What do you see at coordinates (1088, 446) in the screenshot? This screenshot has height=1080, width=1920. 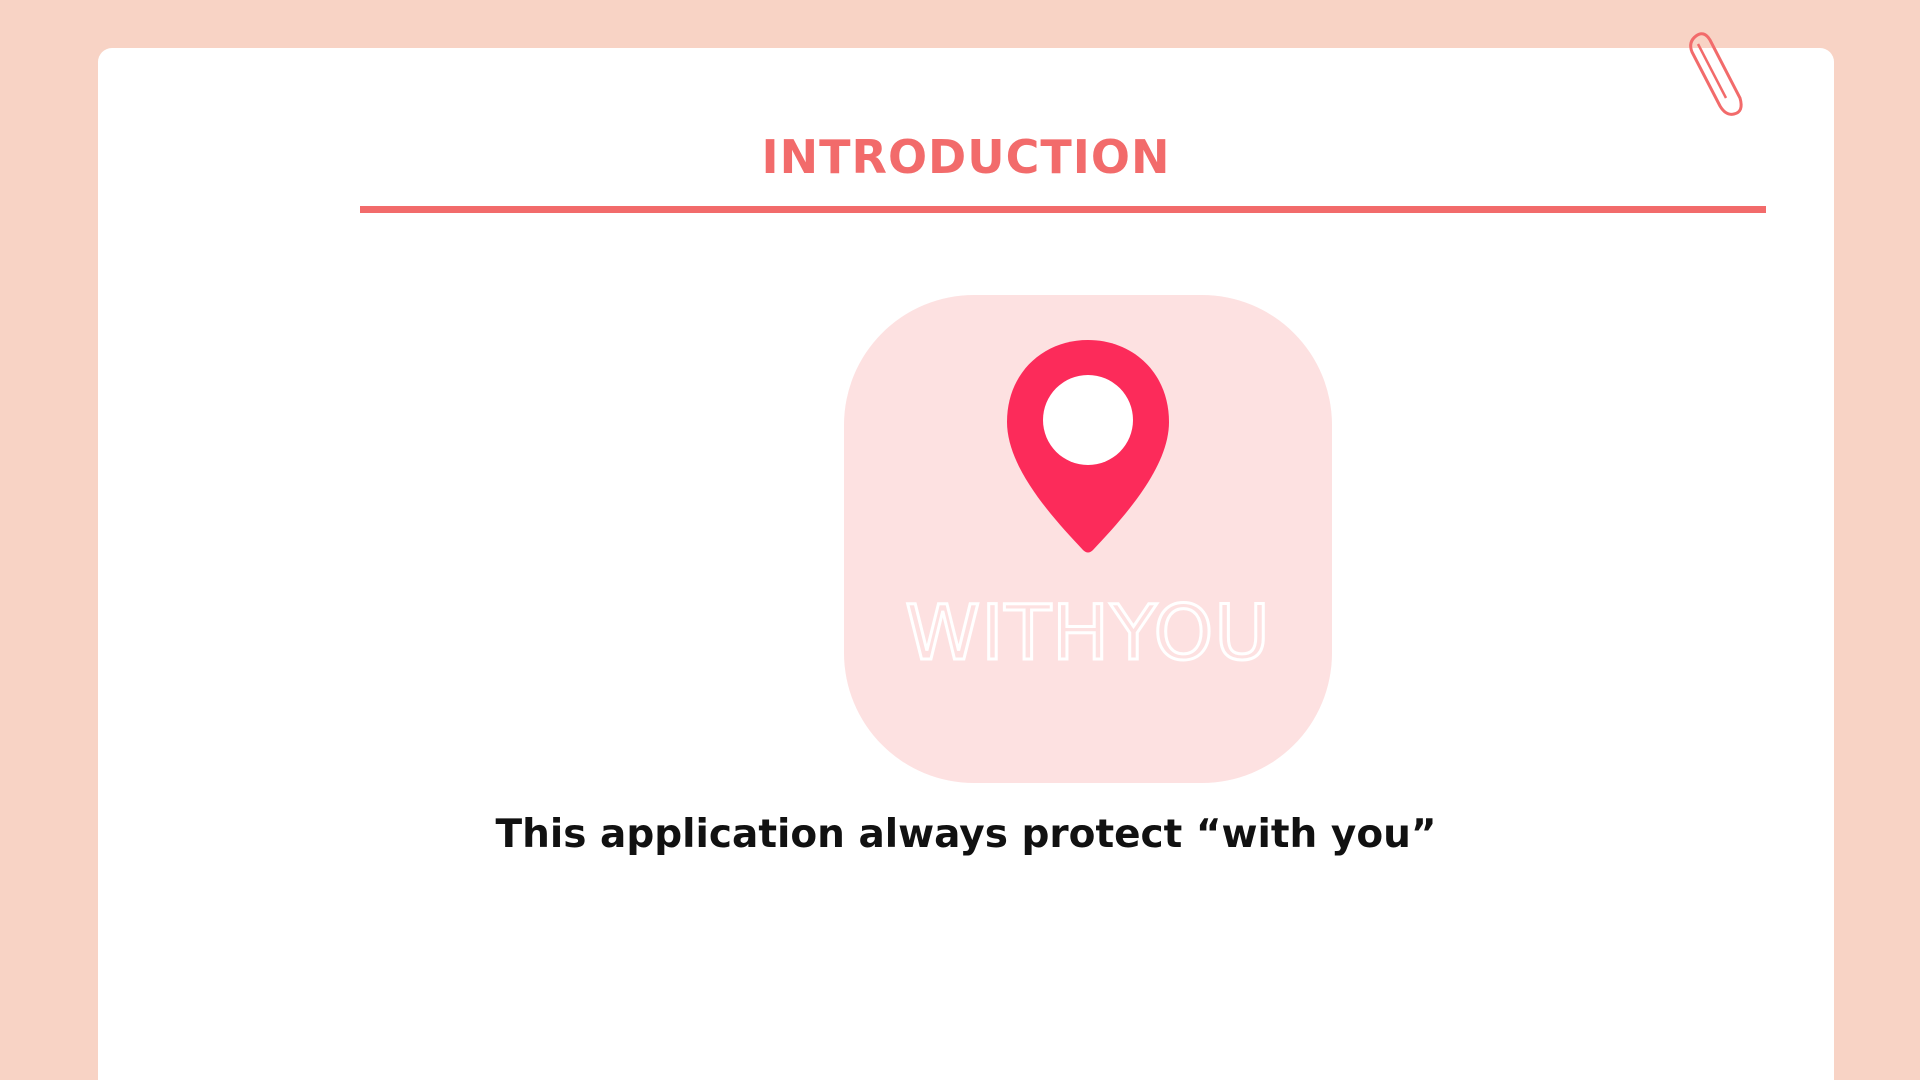 I see `map-pin-icon` at bounding box center [1088, 446].